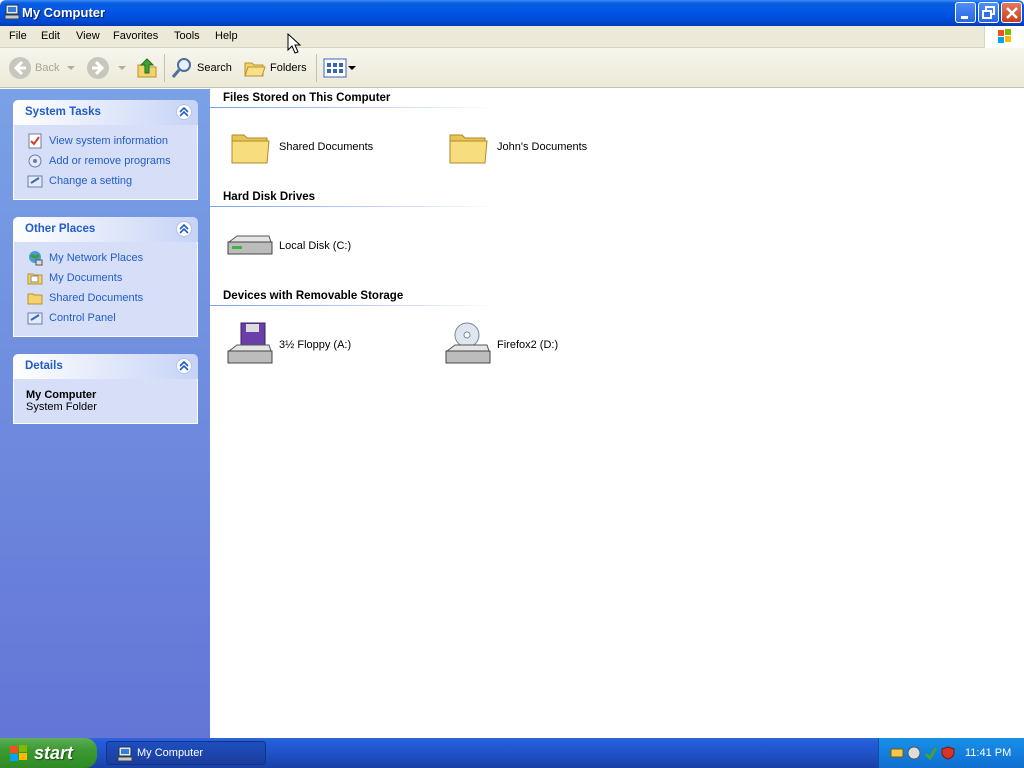  I want to click on my-documents-icon, so click(35, 279).